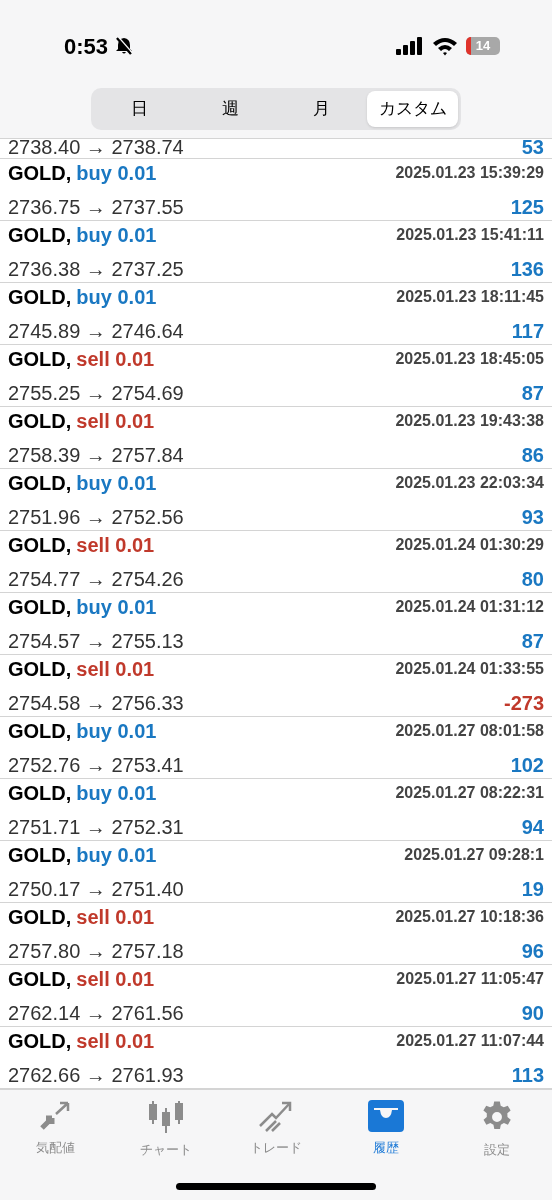 The height and width of the screenshot is (1200, 552). Describe the element at coordinates (96, 641) in the screenshot. I see `trade-prices: 2754.57 → 2755.13` at that location.